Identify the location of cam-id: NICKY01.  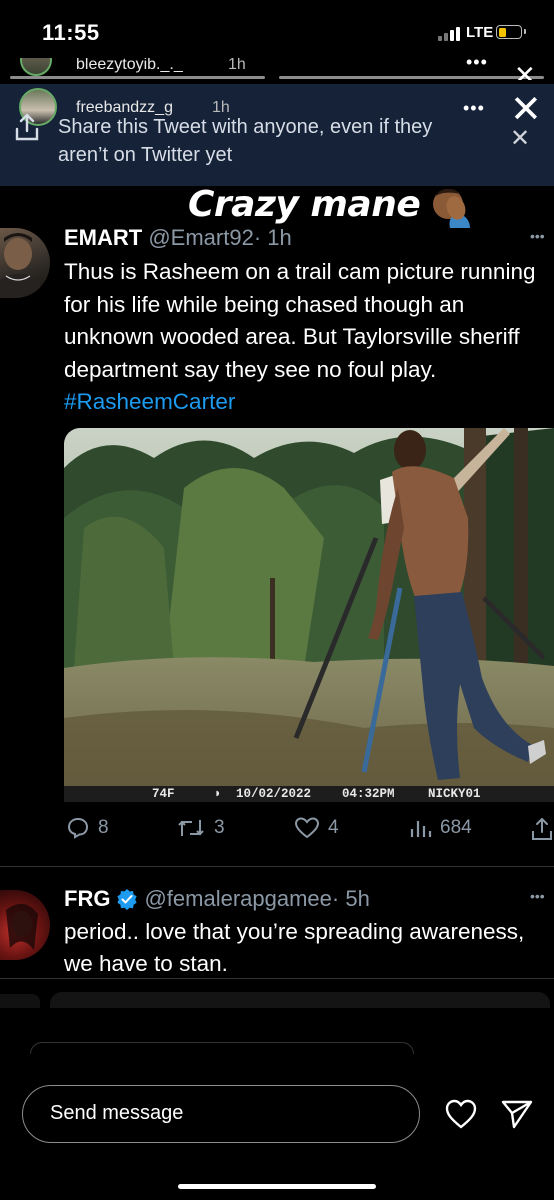
(454, 794).